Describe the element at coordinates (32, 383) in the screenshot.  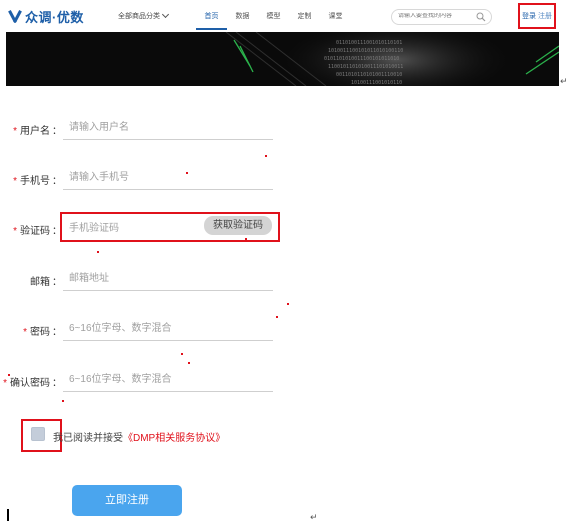
I see `confirm-password-label: * 确认密码：` at that location.